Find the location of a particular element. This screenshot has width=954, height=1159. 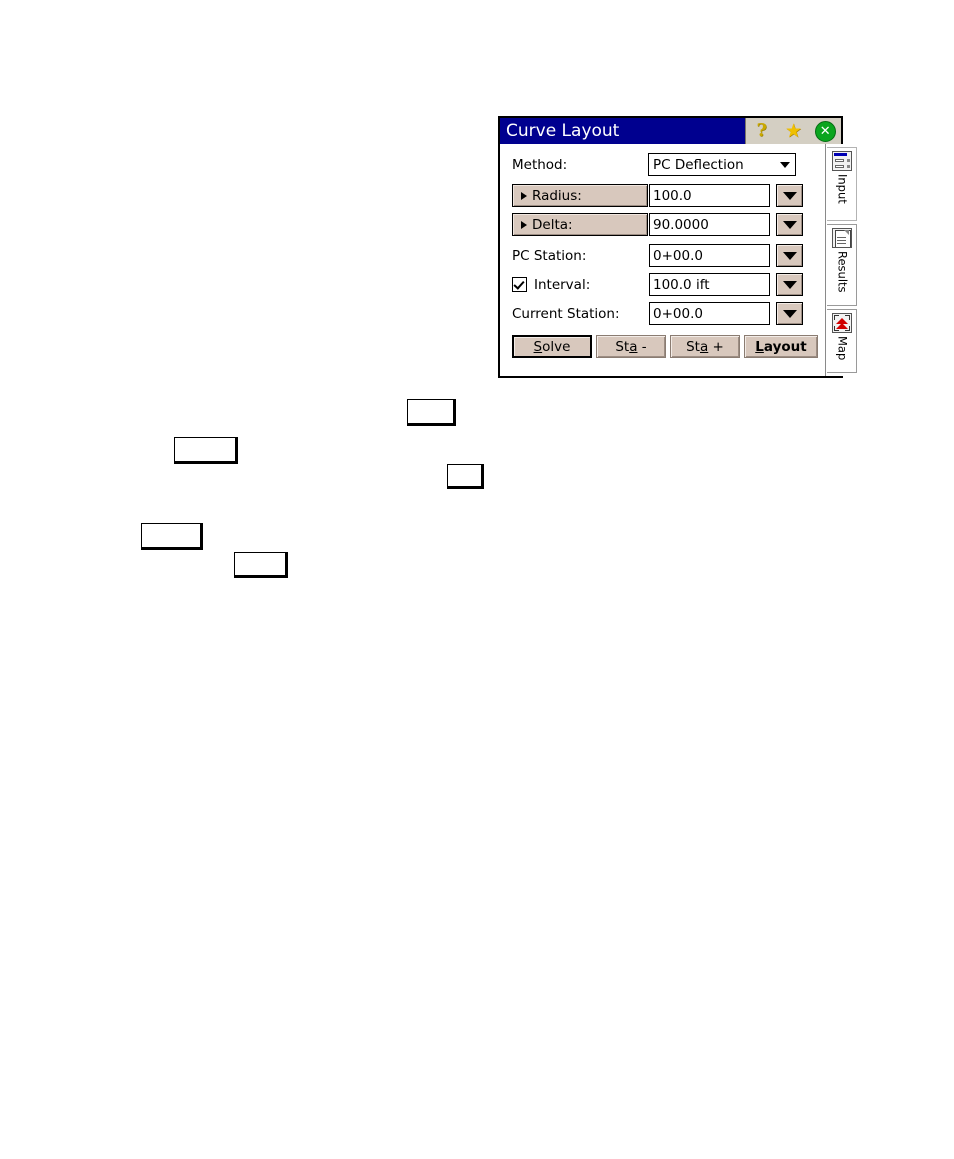

interval-checkbox-group: Interval: is located at coordinates (580, 285).